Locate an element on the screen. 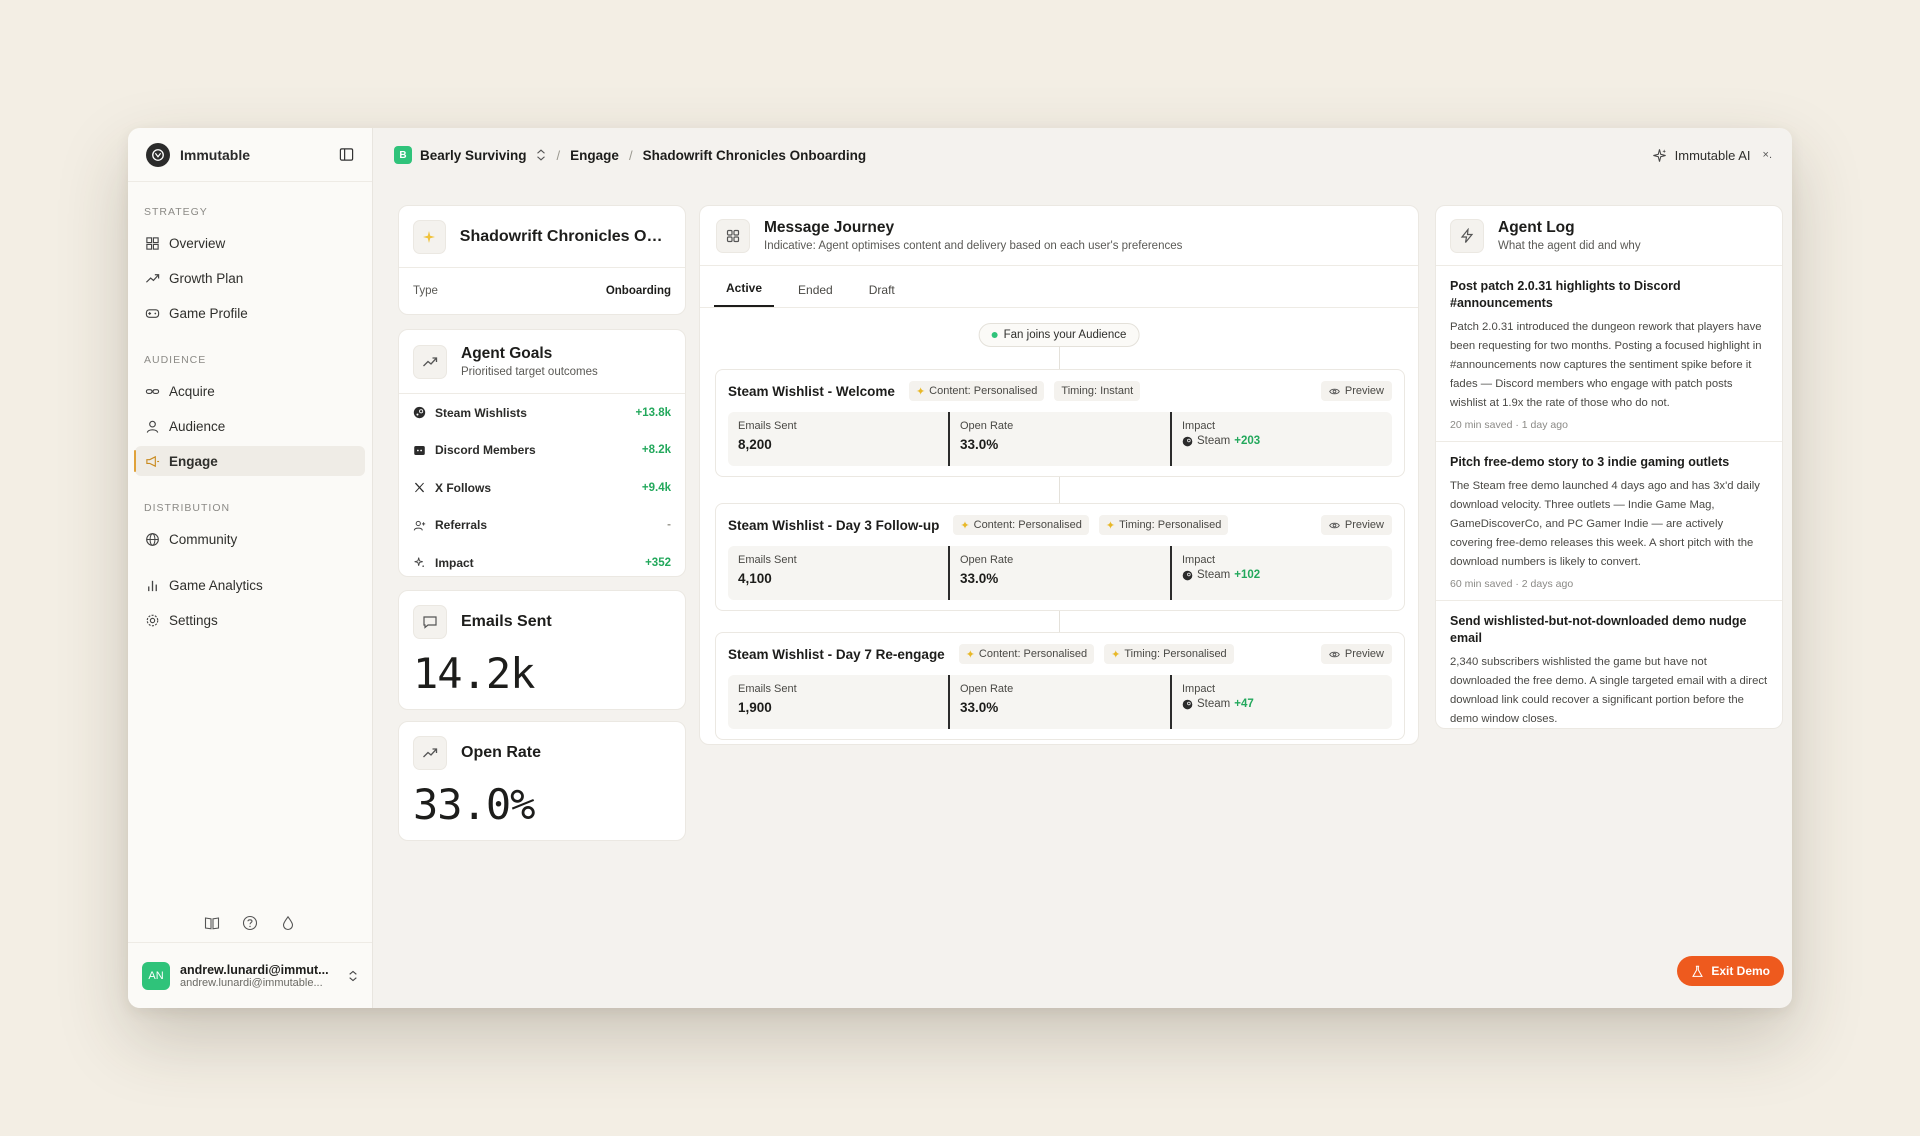 The width and height of the screenshot is (1920, 1136). stat-value: 33.0% is located at coordinates (979, 707).